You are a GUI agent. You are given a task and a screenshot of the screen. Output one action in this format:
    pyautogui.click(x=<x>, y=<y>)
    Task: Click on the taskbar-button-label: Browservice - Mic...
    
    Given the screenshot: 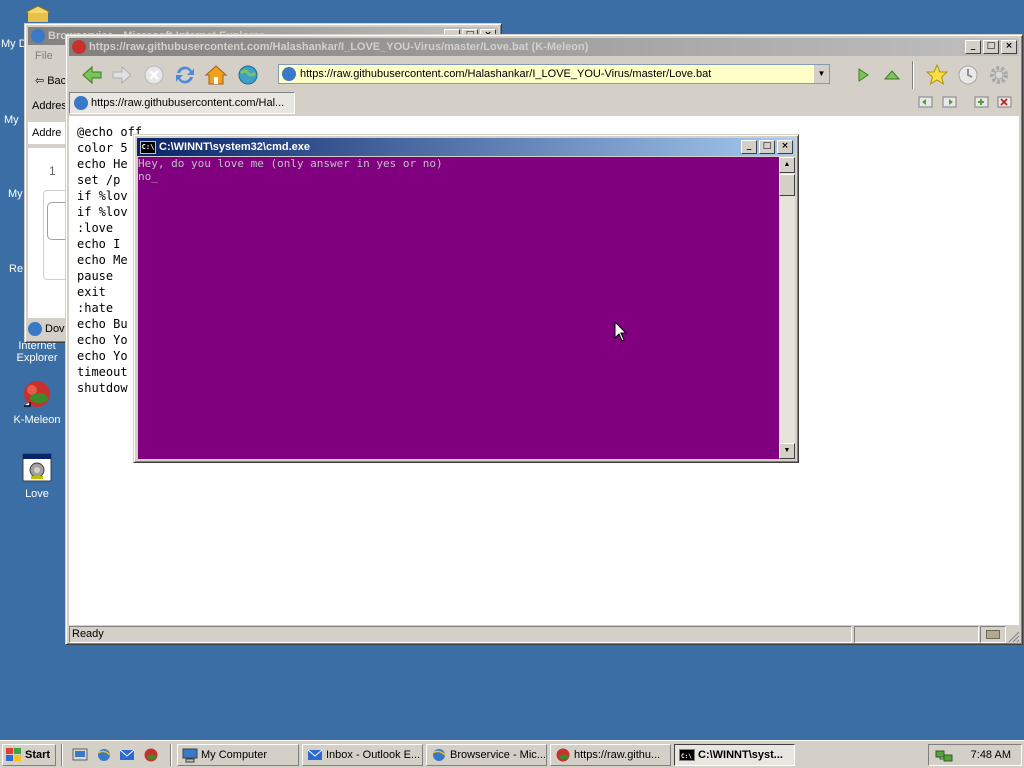 What is the action you would take?
    pyautogui.click(x=498, y=755)
    